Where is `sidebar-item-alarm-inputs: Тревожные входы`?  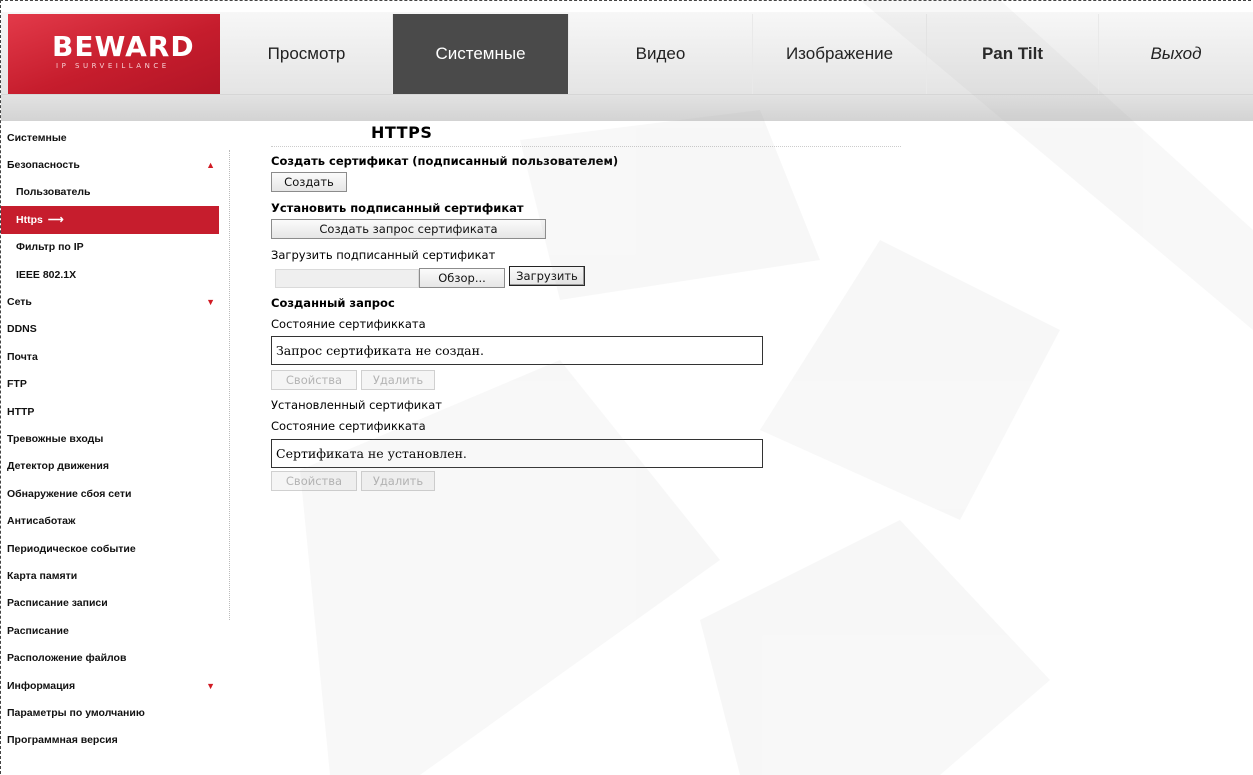
sidebar-item-alarm-inputs: Тревожные входы is located at coordinates (110, 438).